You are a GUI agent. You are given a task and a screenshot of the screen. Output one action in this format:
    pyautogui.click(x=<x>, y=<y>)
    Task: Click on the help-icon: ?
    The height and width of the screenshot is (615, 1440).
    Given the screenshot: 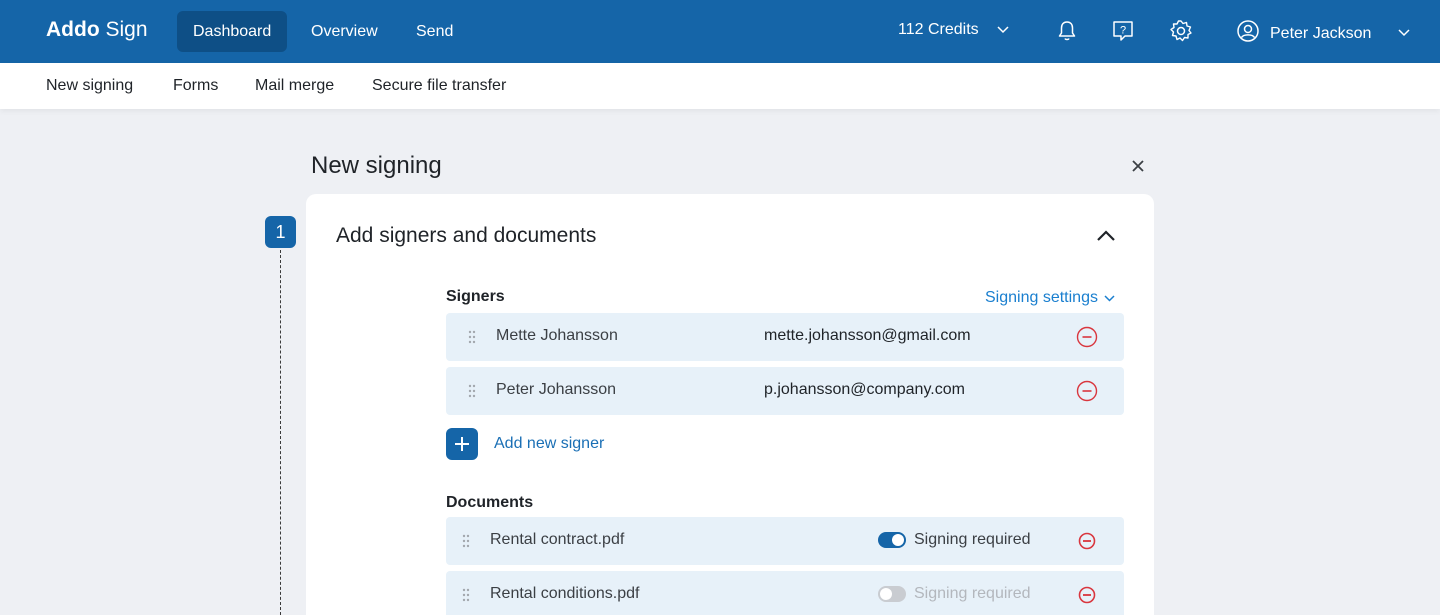 What is the action you would take?
    pyautogui.click(x=1123, y=31)
    